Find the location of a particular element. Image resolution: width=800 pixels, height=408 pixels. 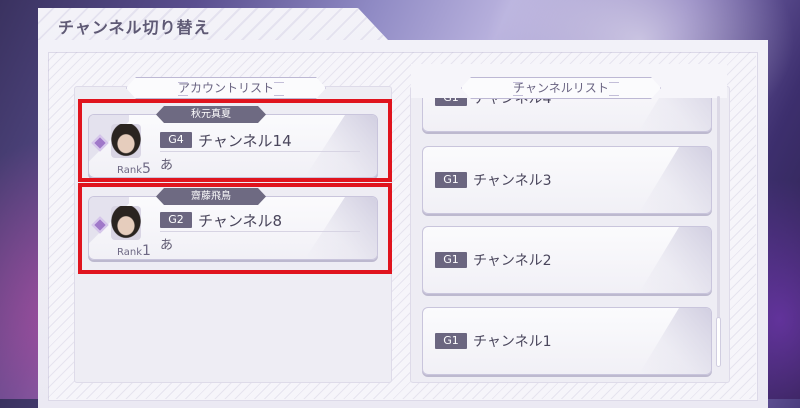

channel-name: チャンネル1 is located at coordinates (512, 342).